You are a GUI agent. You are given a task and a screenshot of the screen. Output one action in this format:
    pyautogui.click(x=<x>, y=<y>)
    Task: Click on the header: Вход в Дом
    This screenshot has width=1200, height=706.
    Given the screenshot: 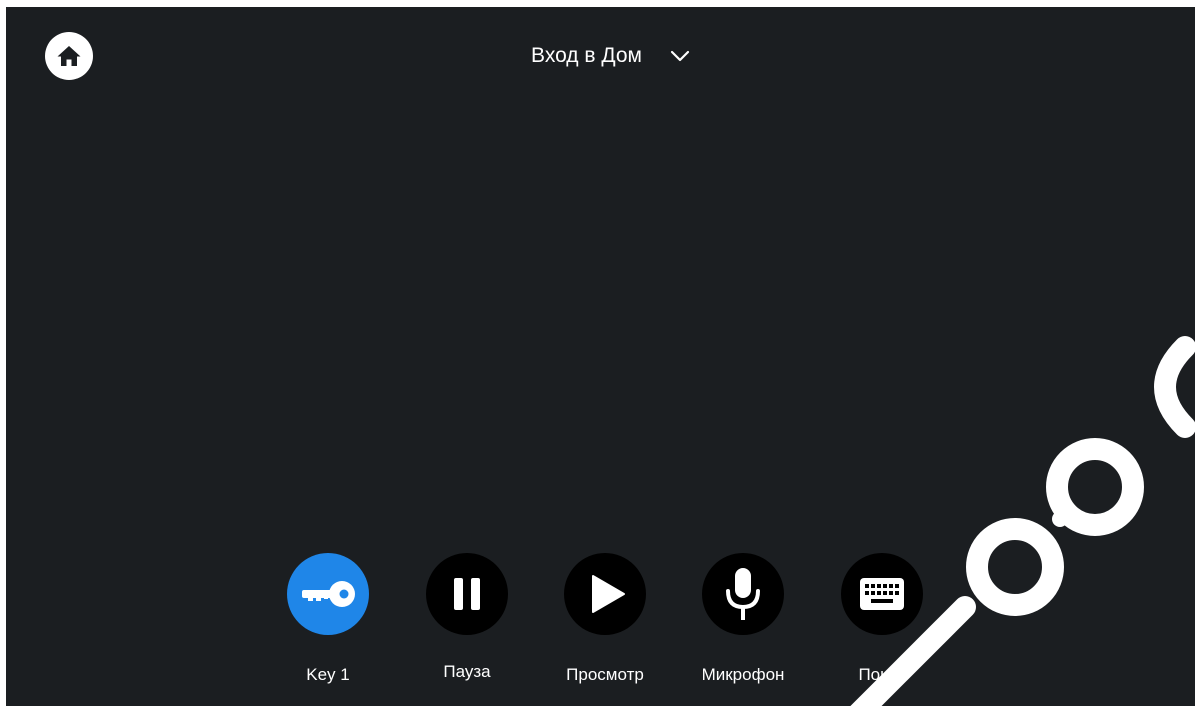 What is the action you would take?
    pyautogui.click(x=600, y=56)
    